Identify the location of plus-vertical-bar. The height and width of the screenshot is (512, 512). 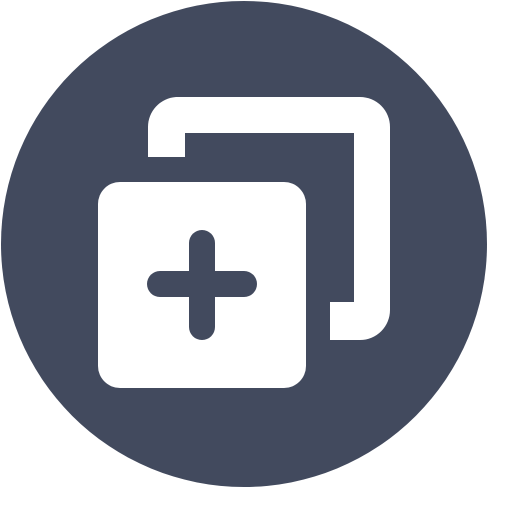
(202, 285).